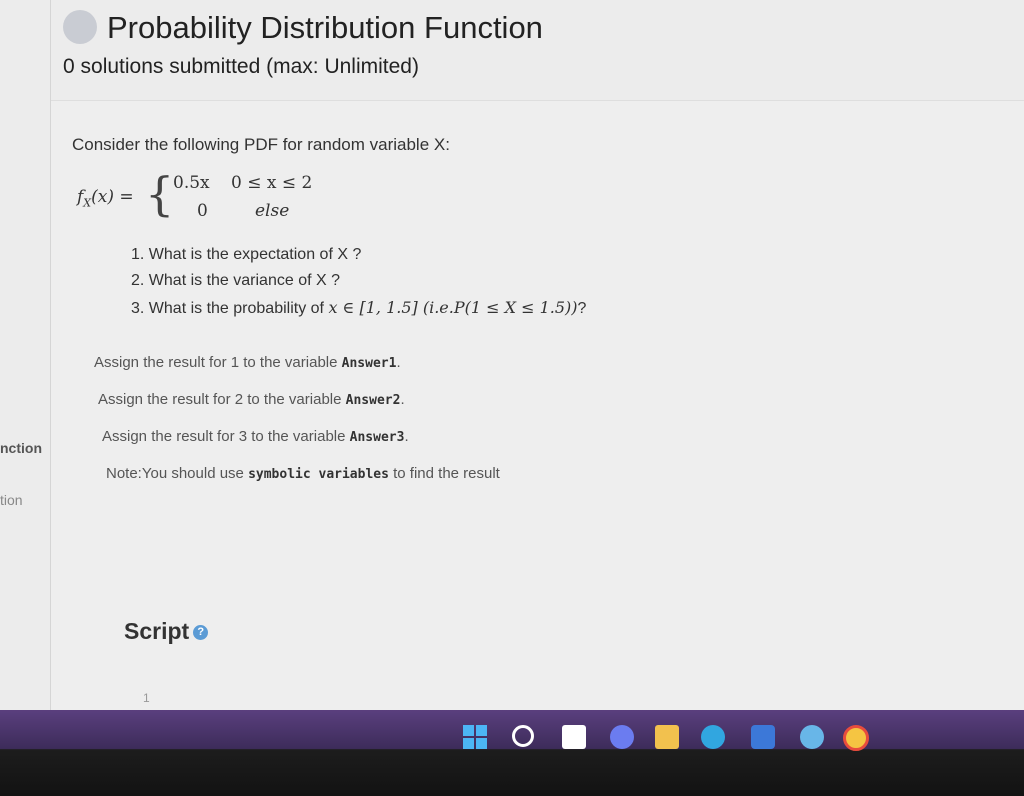 The height and width of the screenshot is (796, 1024). I want to click on case1-value: 0.5x, so click(191, 183).